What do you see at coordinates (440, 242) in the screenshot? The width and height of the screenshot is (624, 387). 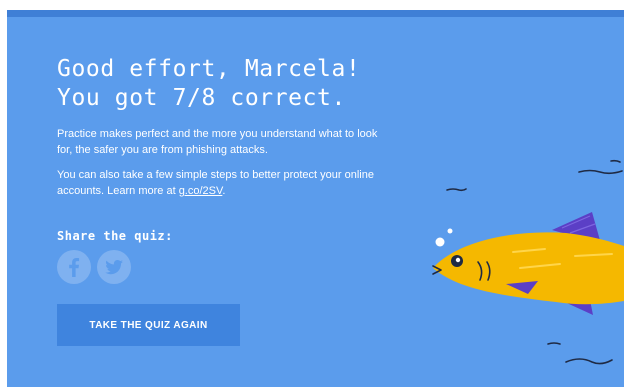 I see `bubble-large` at bounding box center [440, 242].